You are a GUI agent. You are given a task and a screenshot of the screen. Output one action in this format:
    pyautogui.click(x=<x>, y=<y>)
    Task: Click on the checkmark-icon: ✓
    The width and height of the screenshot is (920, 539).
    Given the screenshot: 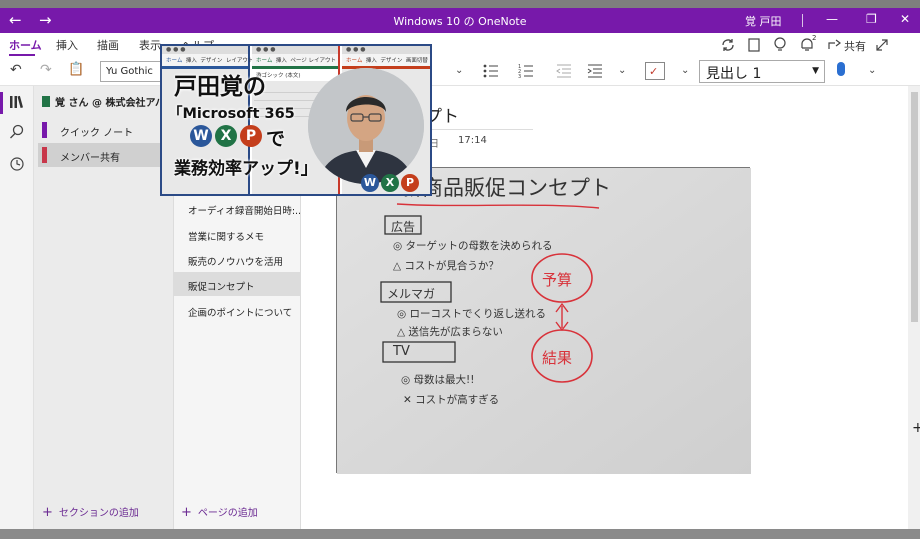 What is the action you would take?
    pyautogui.click(x=654, y=71)
    